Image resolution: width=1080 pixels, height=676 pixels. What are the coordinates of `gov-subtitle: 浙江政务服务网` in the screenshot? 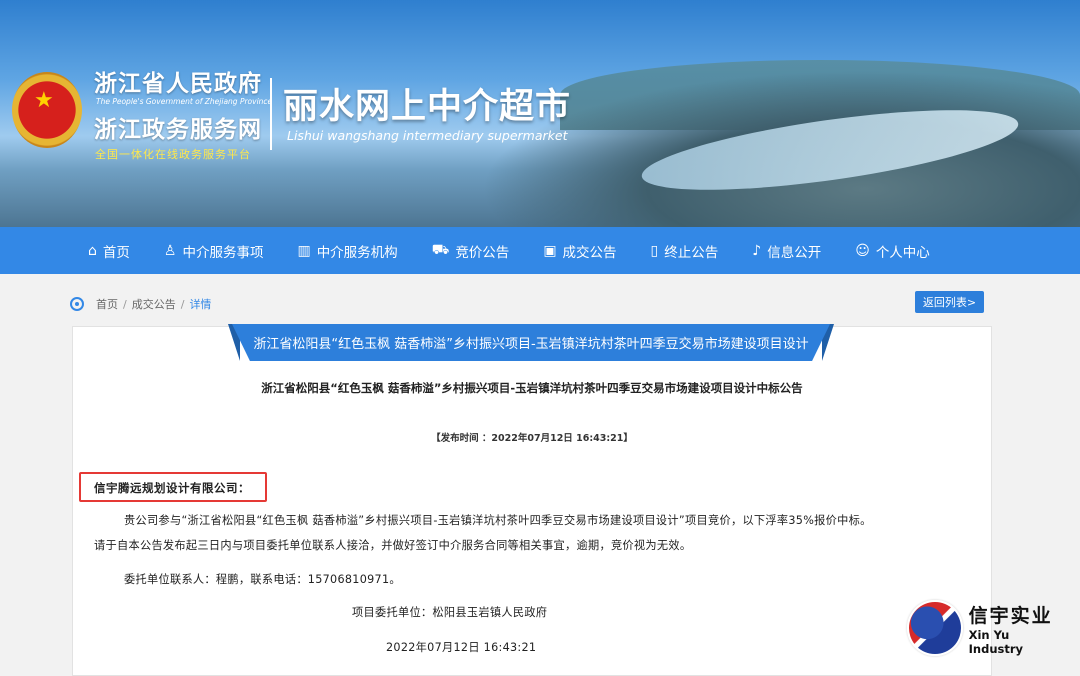 It's located at (178, 129).